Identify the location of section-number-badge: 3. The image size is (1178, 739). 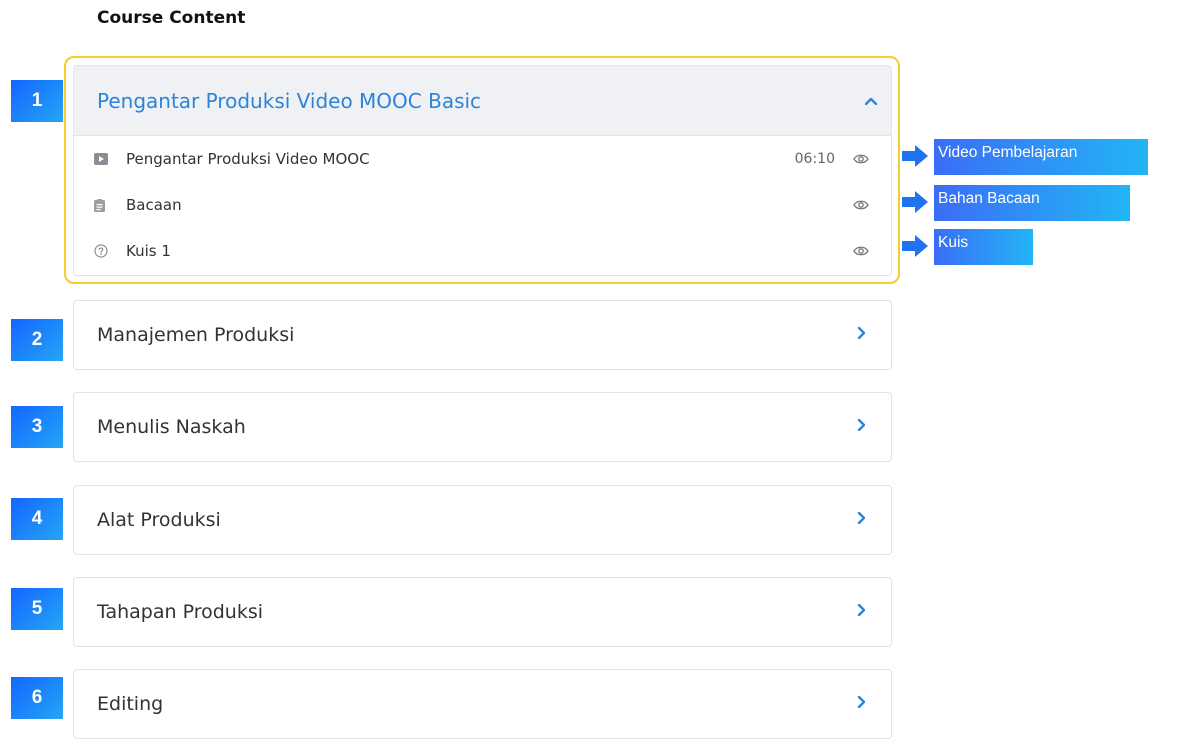
(37, 427).